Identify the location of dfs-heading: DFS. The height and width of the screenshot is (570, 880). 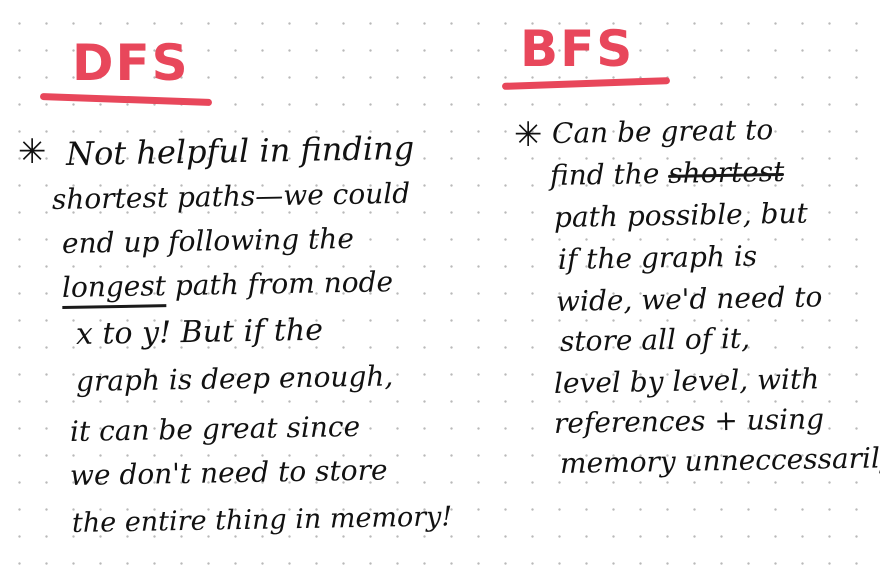
(131, 63).